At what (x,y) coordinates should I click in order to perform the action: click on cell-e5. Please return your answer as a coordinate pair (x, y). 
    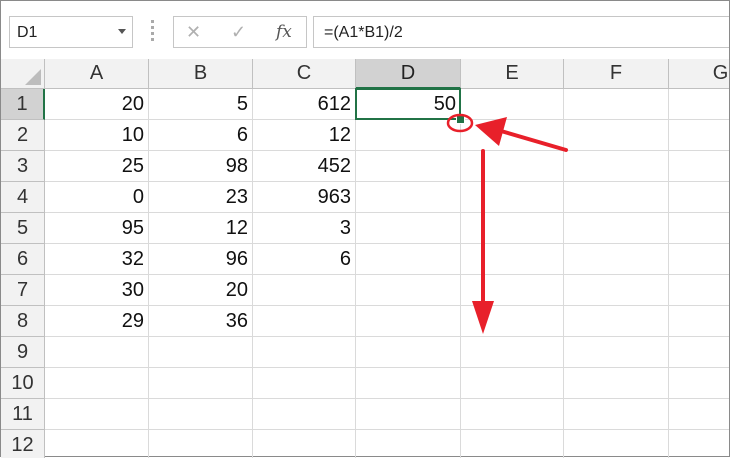
    Looking at the image, I should click on (512, 228).